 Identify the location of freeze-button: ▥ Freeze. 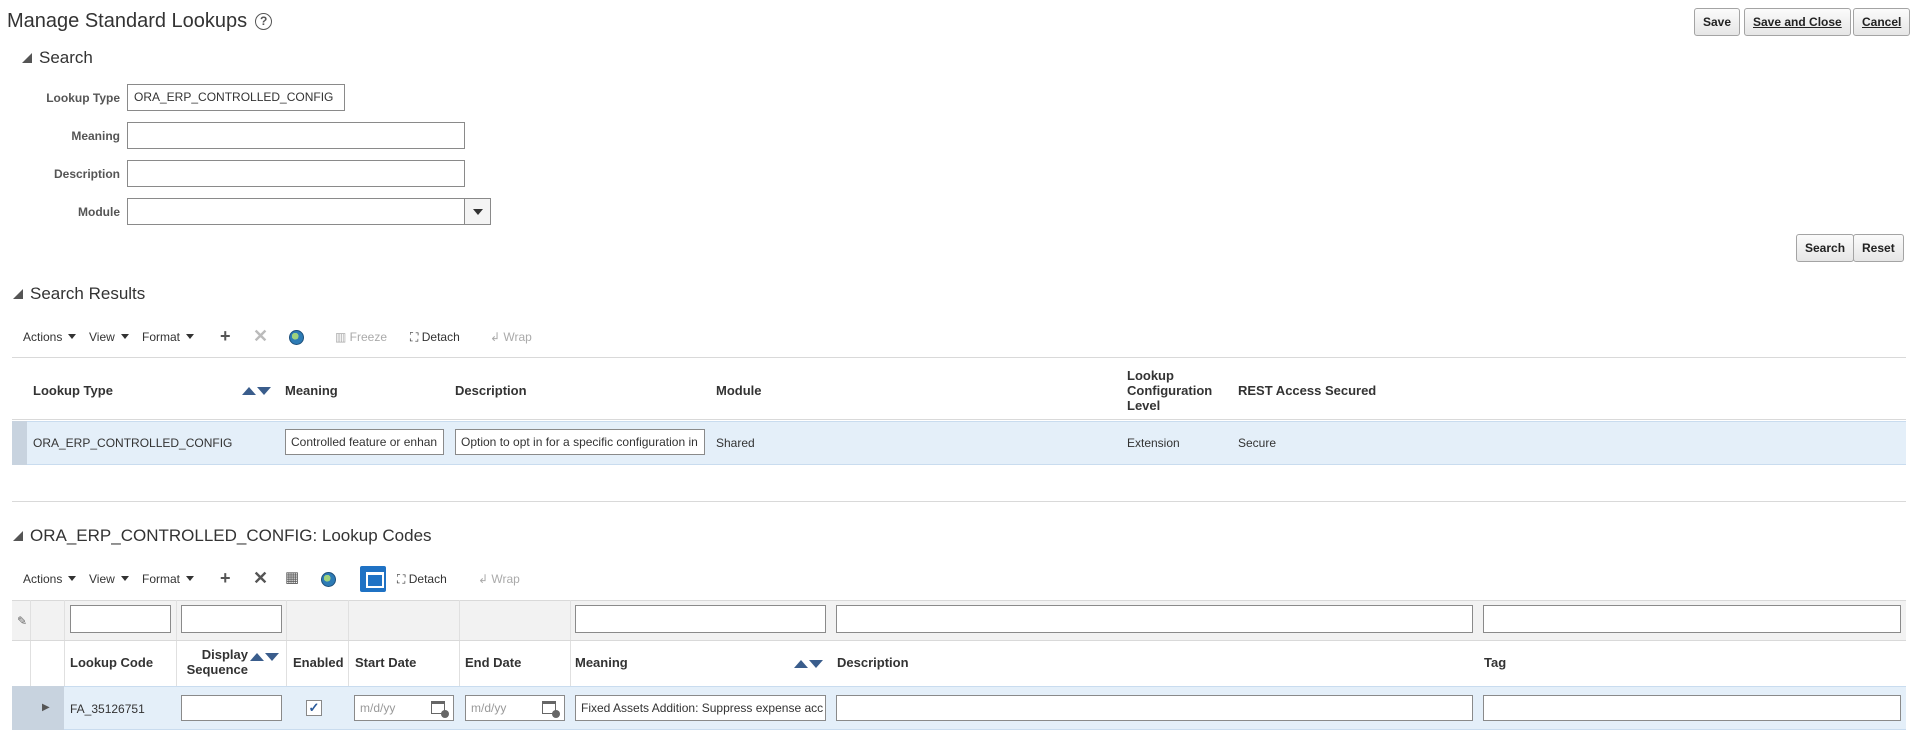
(361, 337).